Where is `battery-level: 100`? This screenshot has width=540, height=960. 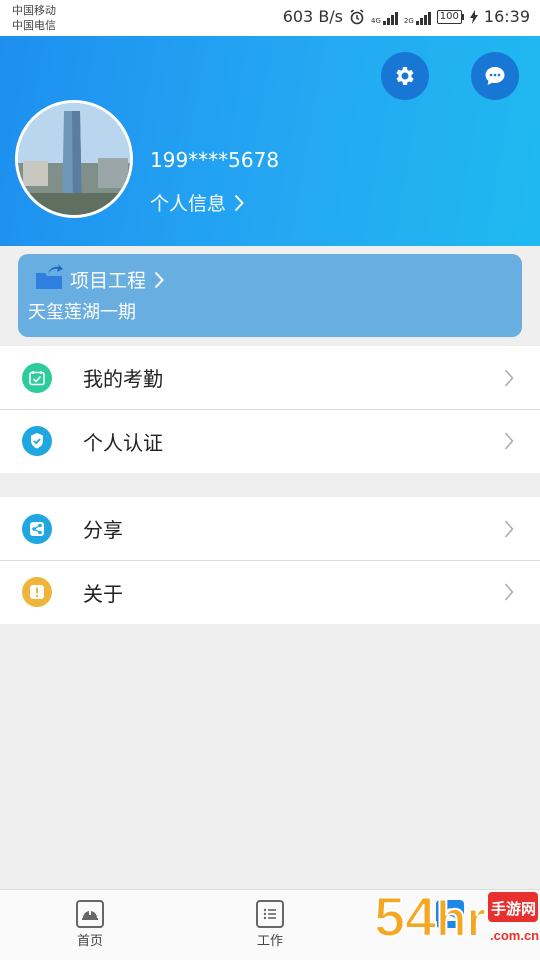 battery-level: 100 is located at coordinates (449, 16).